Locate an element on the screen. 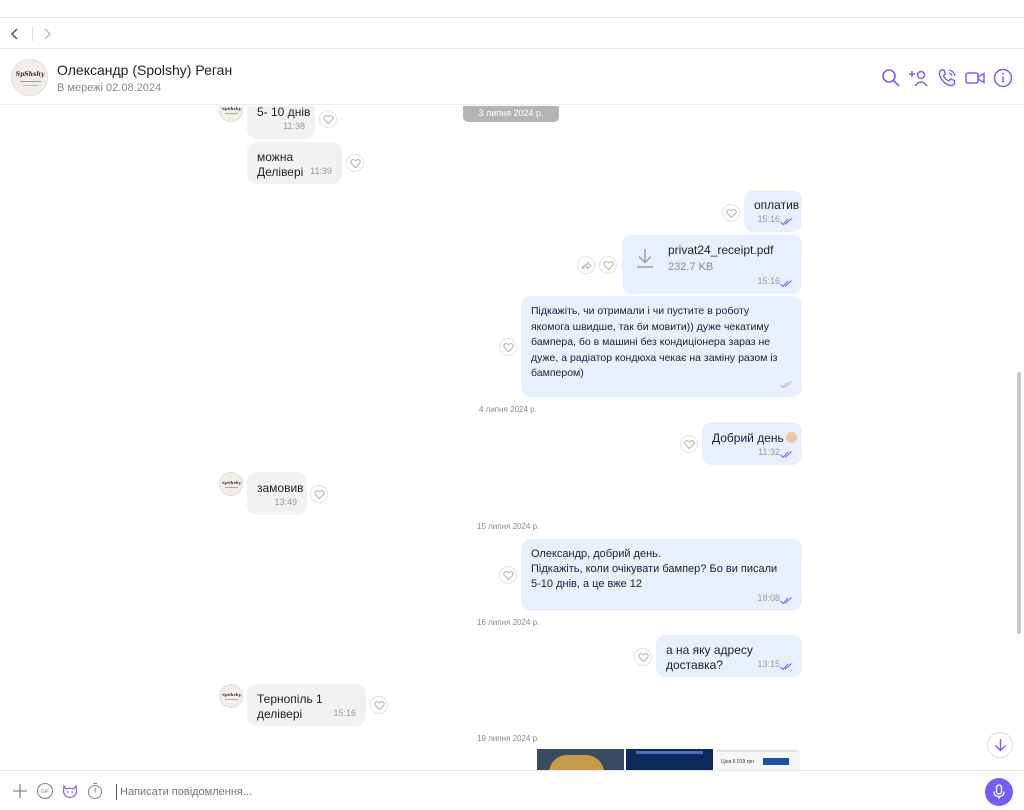  date-separator: 4 липня 2024 р. is located at coordinates (508, 409).